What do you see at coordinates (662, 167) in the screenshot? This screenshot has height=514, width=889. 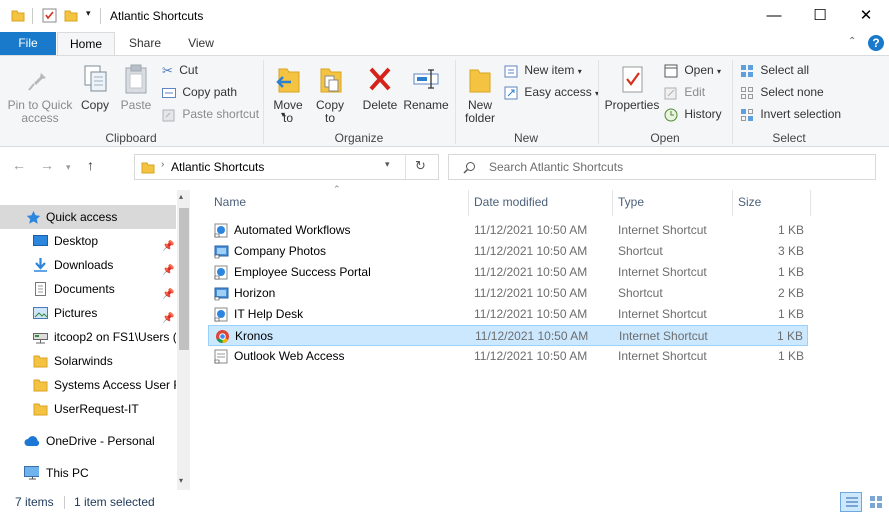 I see `search-input: Search Atlantic Shortcuts` at bounding box center [662, 167].